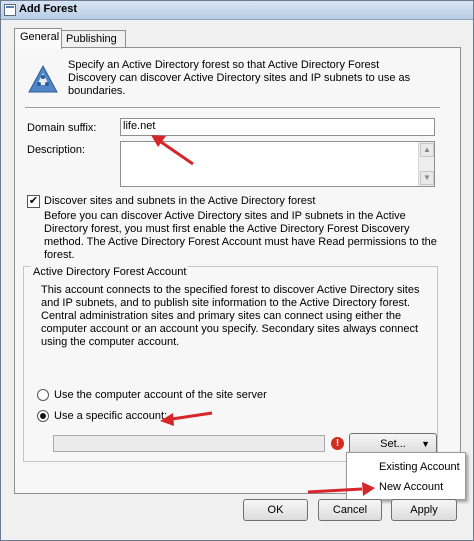 The width and height of the screenshot is (474, 541). What do you see at coordinates (186, 418) in the screenshot?
I see `annotation-arrow-specific-account` at bounding box center [186, 418].